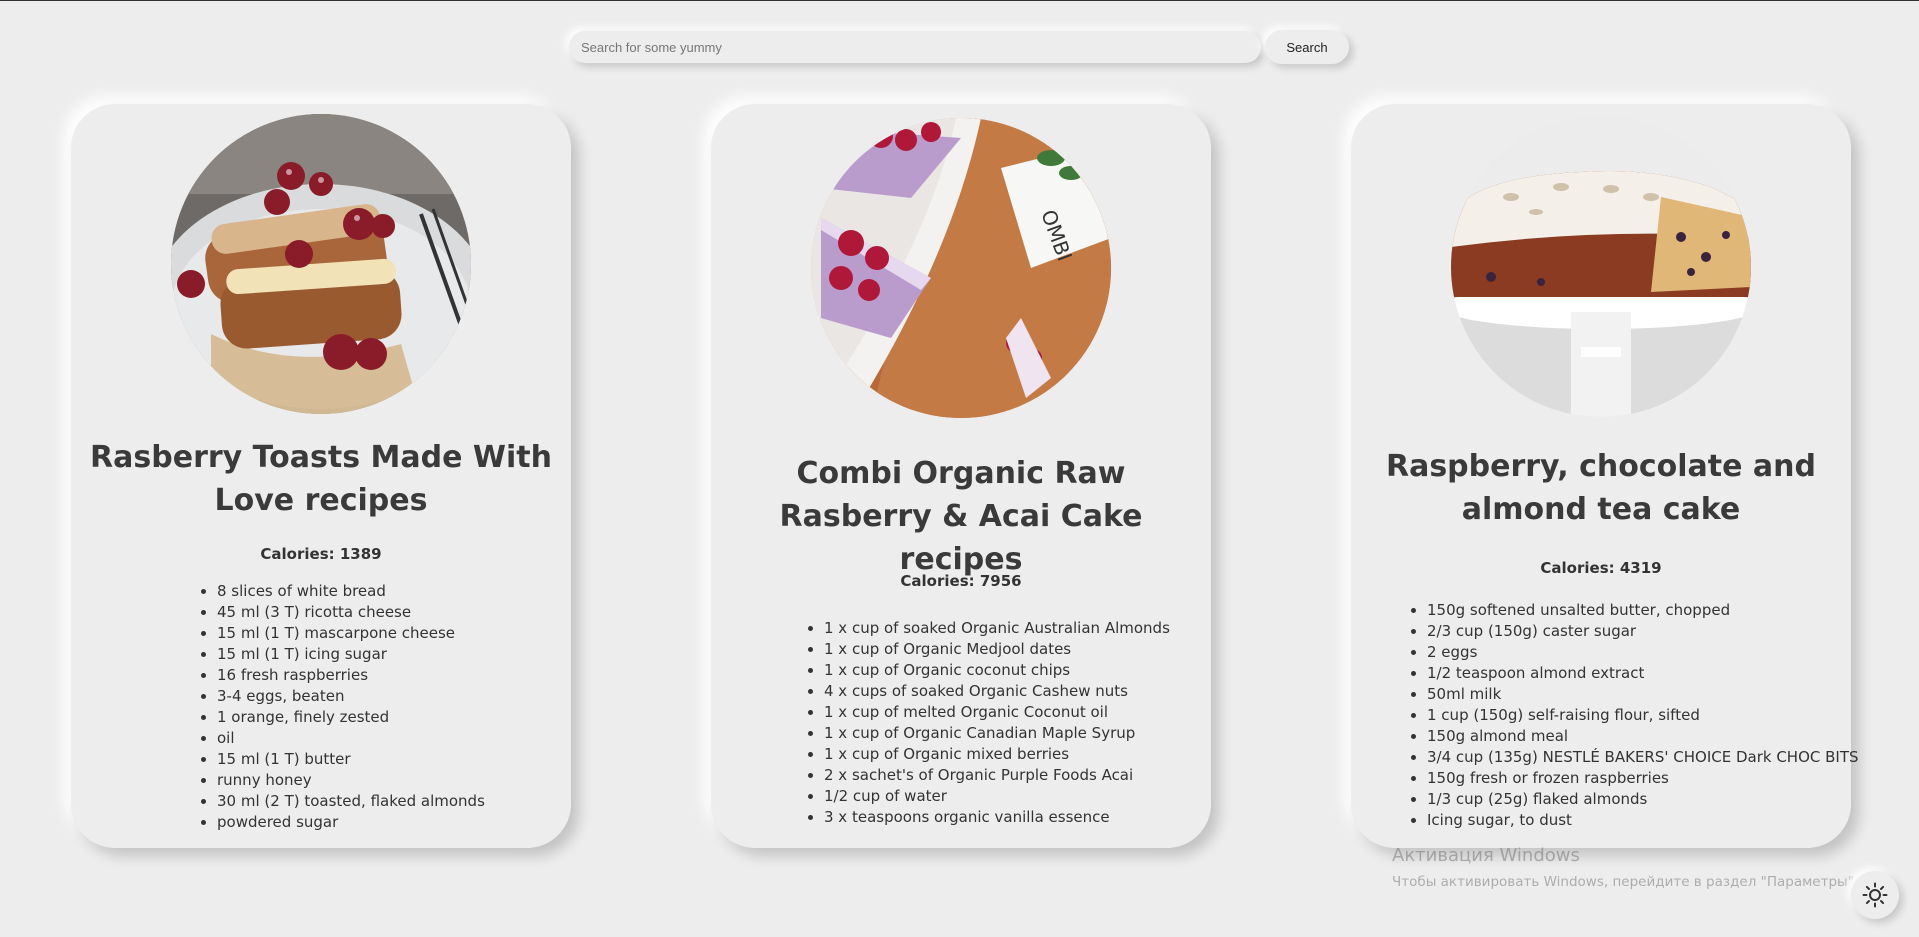 This screenshot has height=937, width=1919. I want to click on ingredient-item: 8 slices of white bread, so click(351, 591).